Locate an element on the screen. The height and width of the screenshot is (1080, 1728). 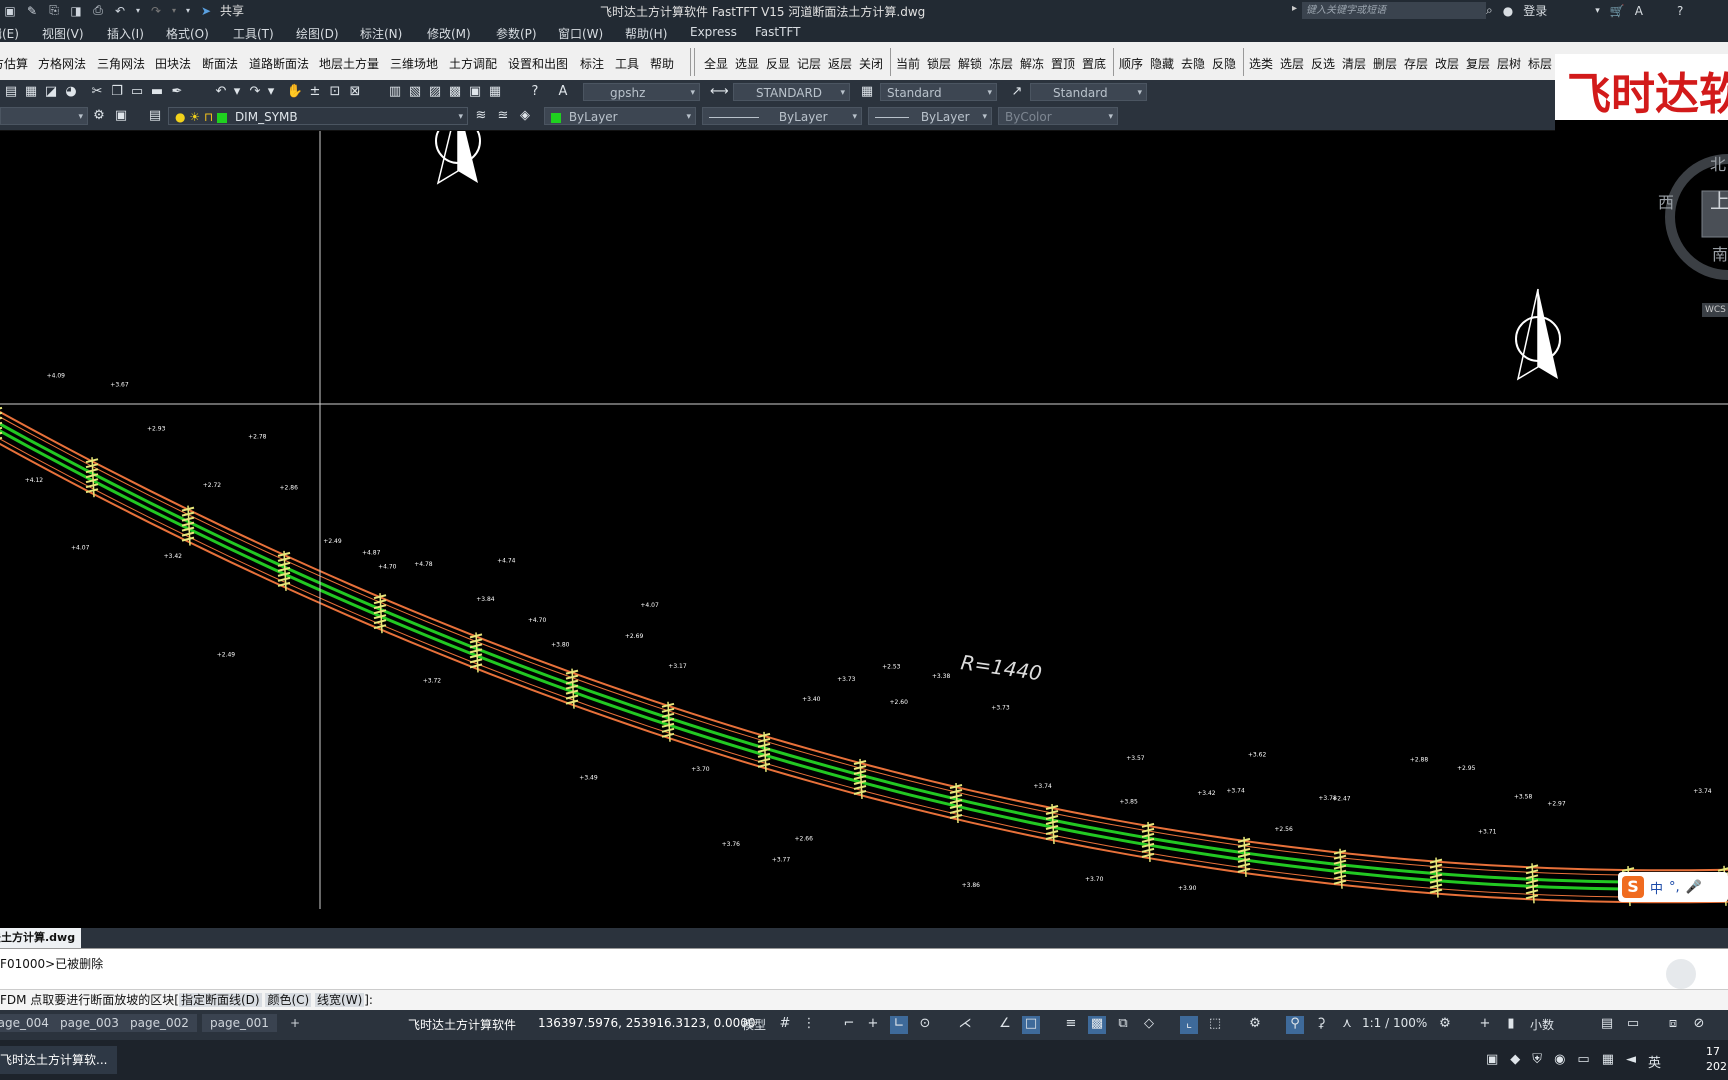
menu-modify: 修改(M) is located at coordinates (449, 33).